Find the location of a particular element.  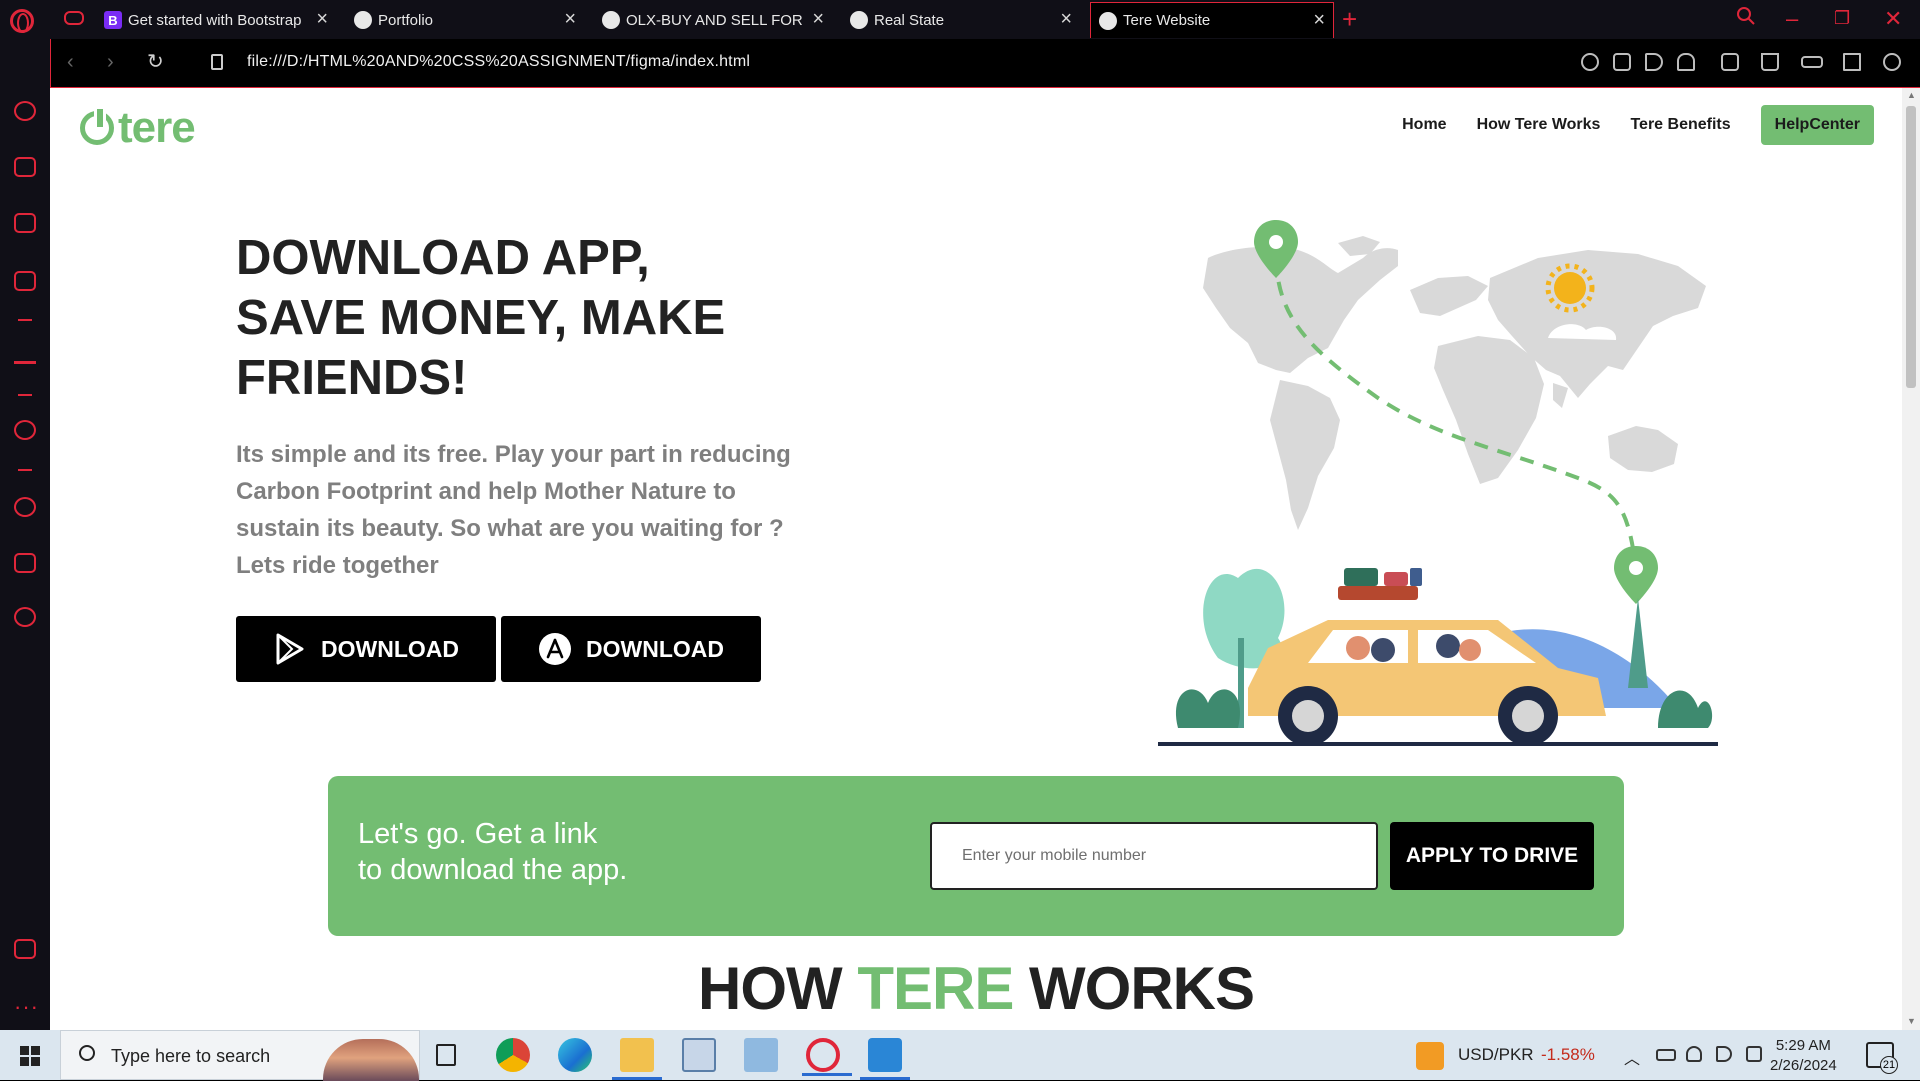

tab-olx: OLX-BUY AND SELL FOR FREE × is located at coordinates (717, 20).